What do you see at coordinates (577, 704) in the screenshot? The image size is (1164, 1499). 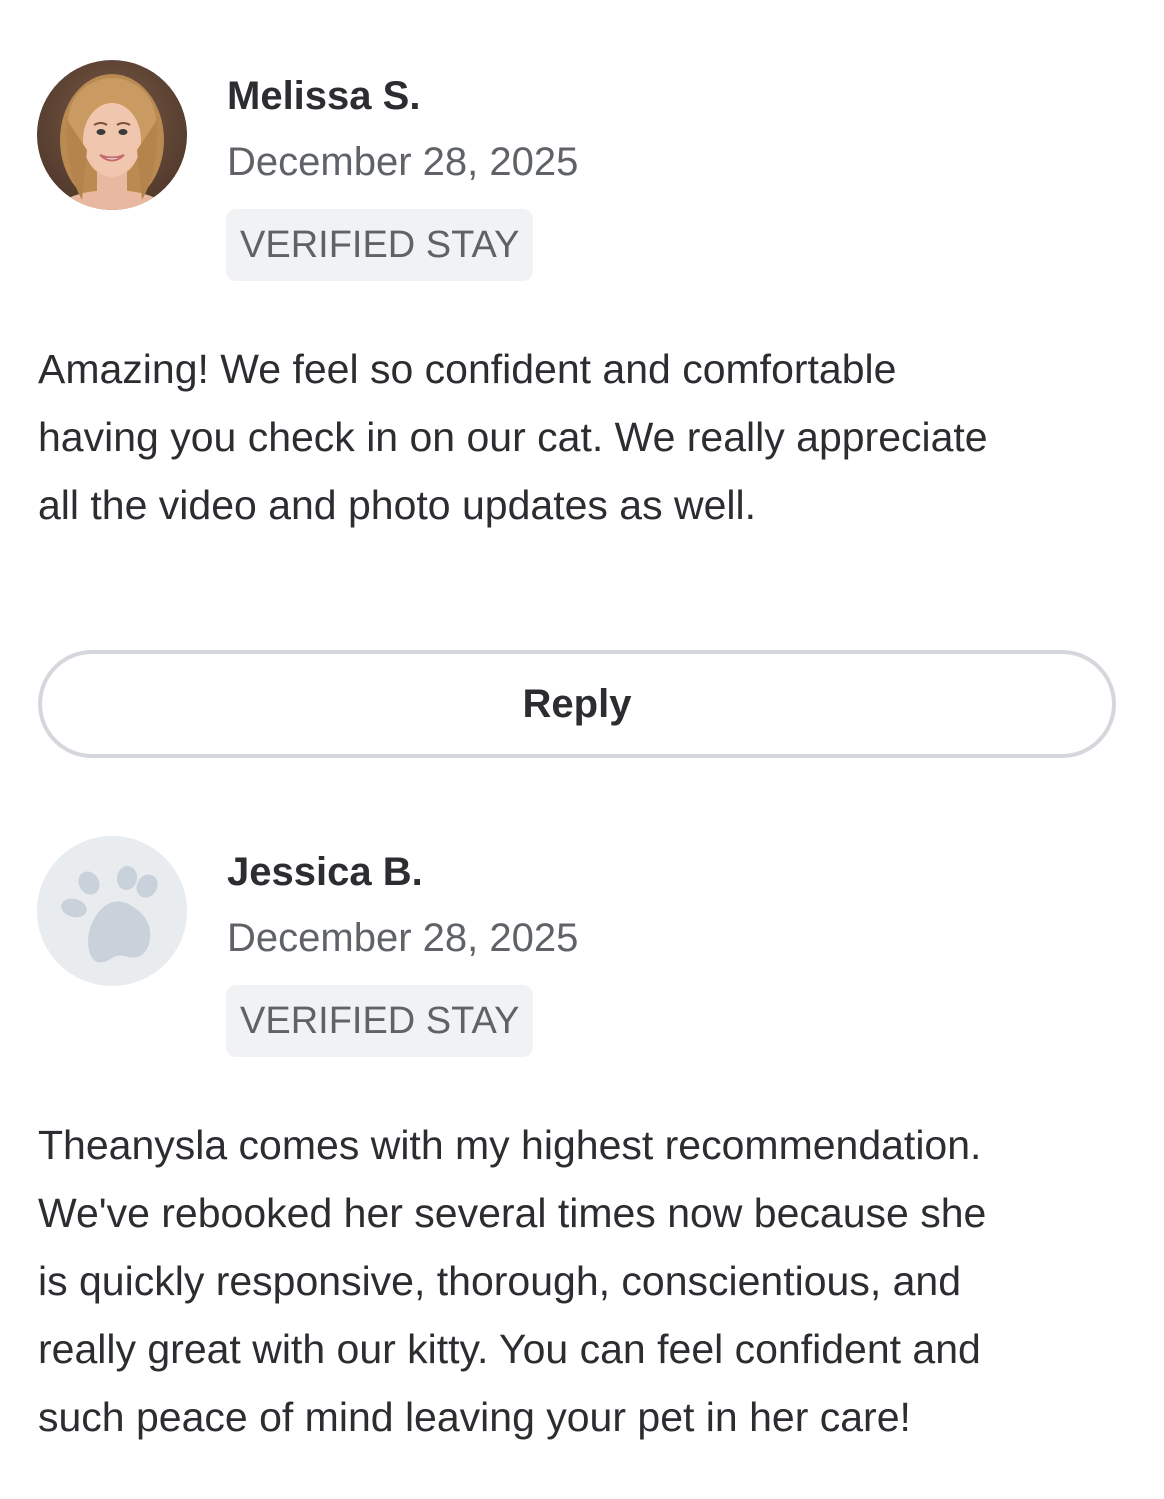 I see `reply-button: Reply` at bounding box center [577, 704].